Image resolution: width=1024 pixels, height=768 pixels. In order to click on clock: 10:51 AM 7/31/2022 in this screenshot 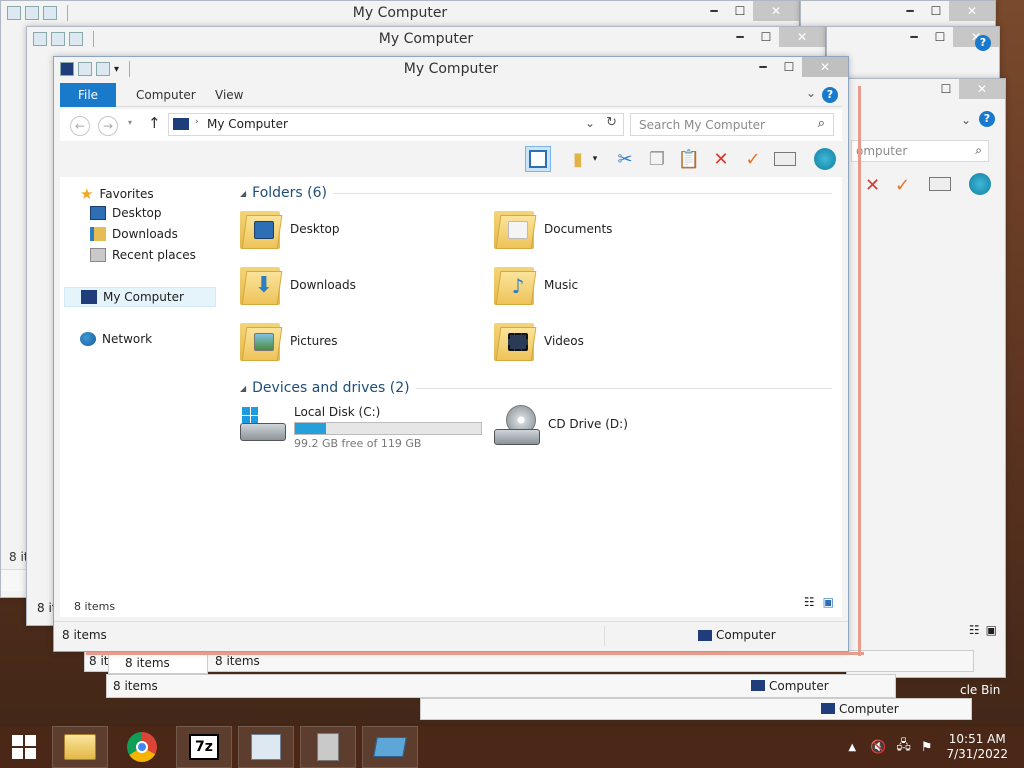, I will do `click(977, 747)`.